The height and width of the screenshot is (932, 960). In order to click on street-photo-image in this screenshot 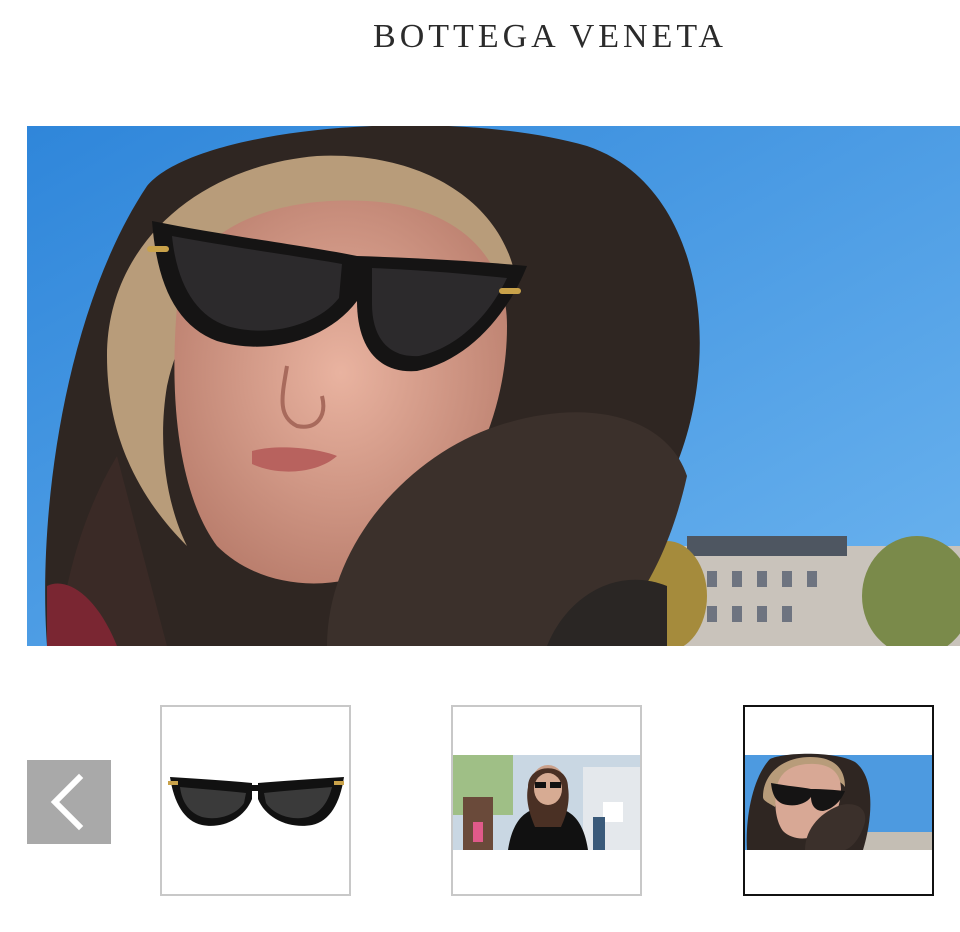, I will do `click(546, 800)`.